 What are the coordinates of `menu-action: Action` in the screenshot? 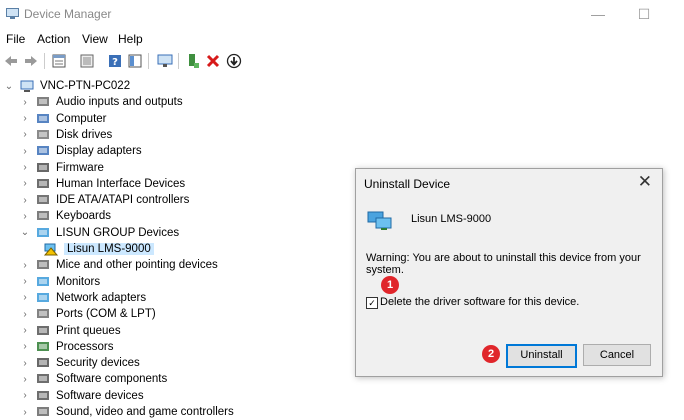 It's located at (53, 39).